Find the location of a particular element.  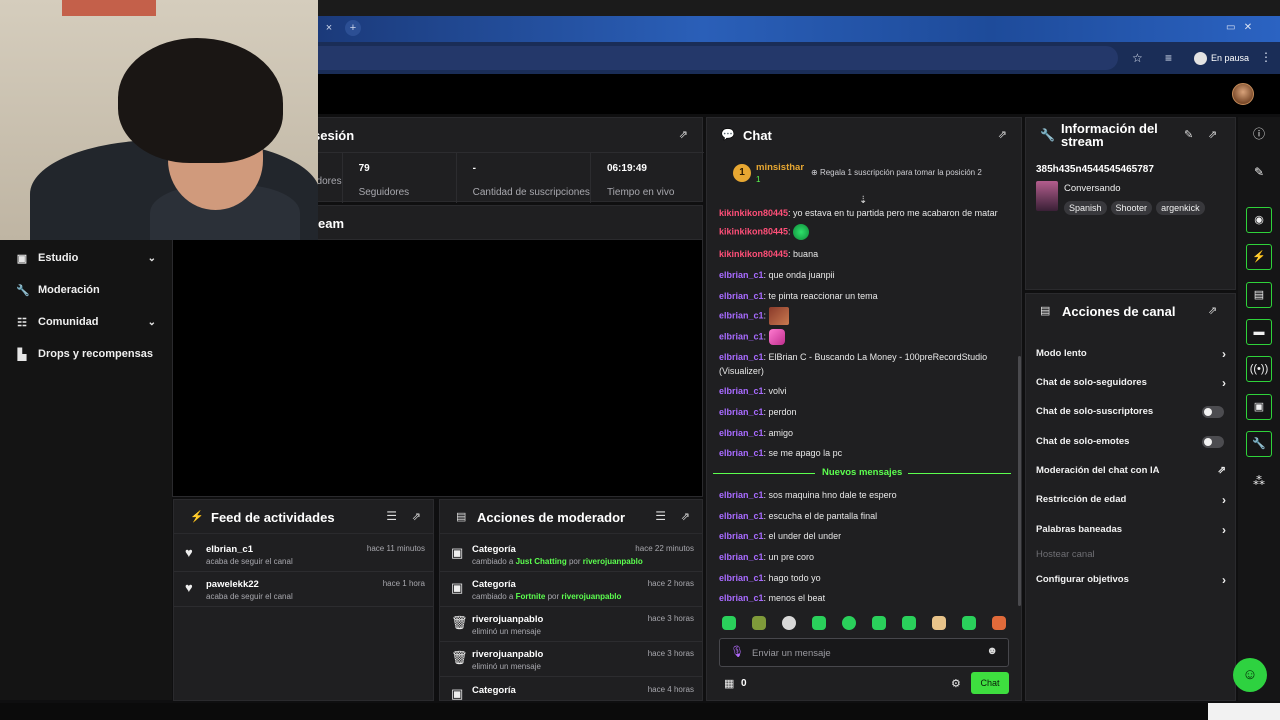

chat-input-box: 🎙 ☻ is located at coordinates (864, 652).